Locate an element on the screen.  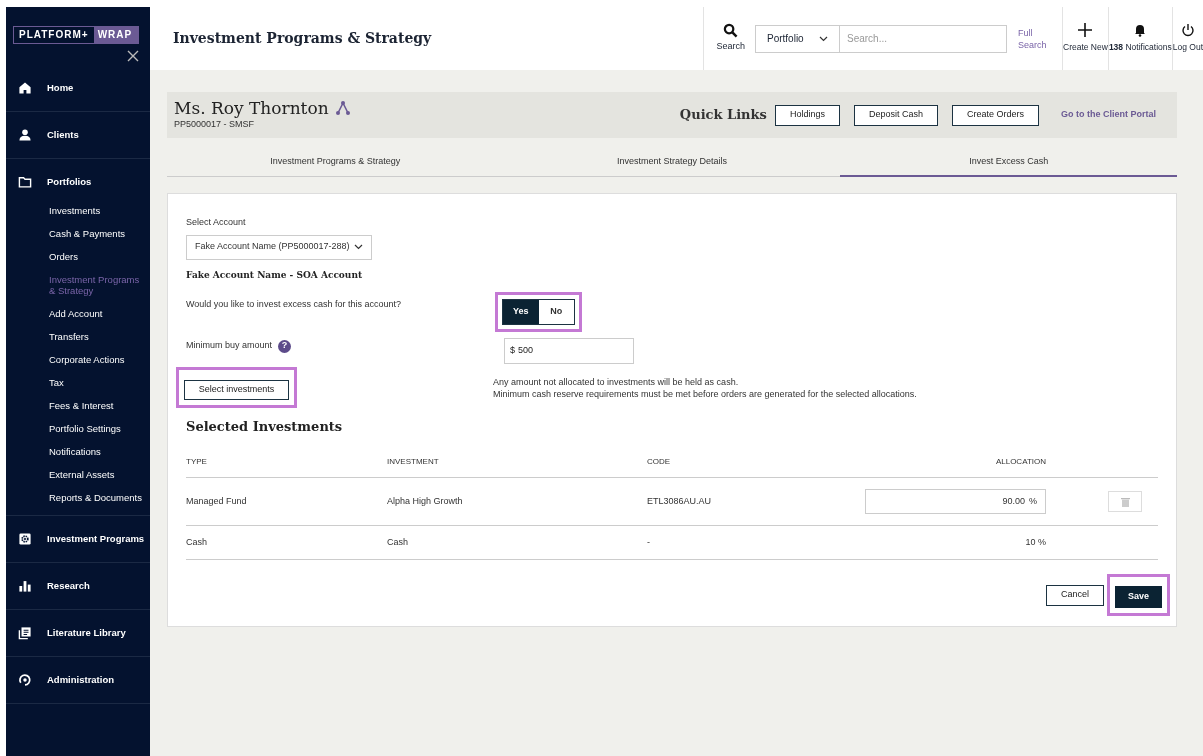
sidebar-subitem: Tax is located at coordinates (98, 382).